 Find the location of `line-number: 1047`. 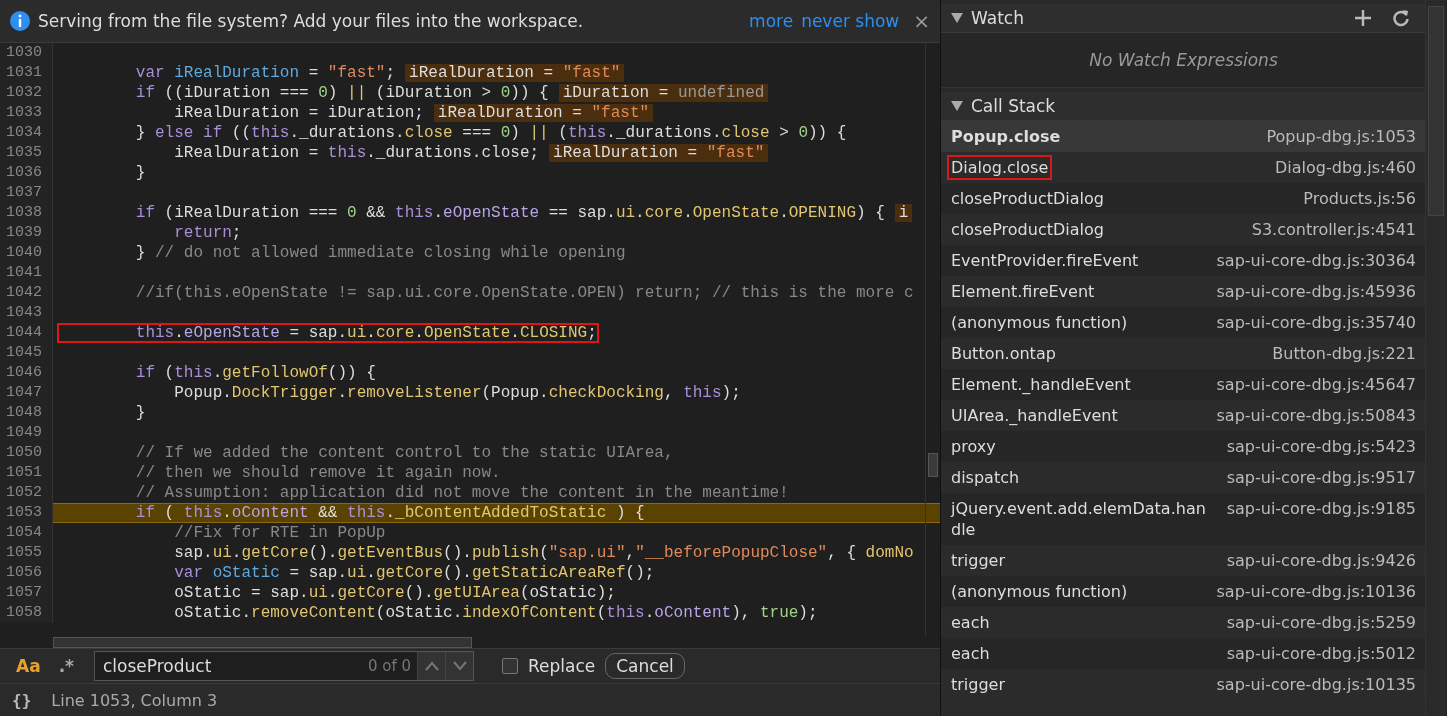

line-number: 1047 is located at coordinates (26, 393).